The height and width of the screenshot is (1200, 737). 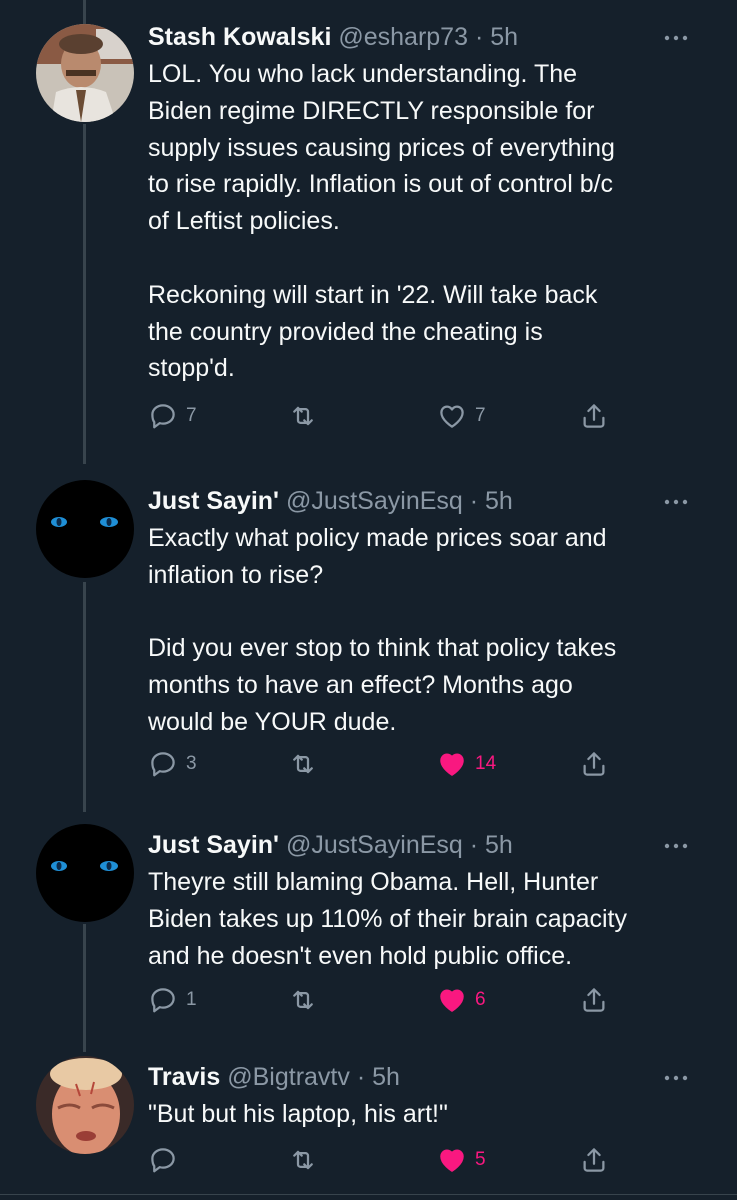 I want to click on reply-button: 3, so click(x=172, y=764).